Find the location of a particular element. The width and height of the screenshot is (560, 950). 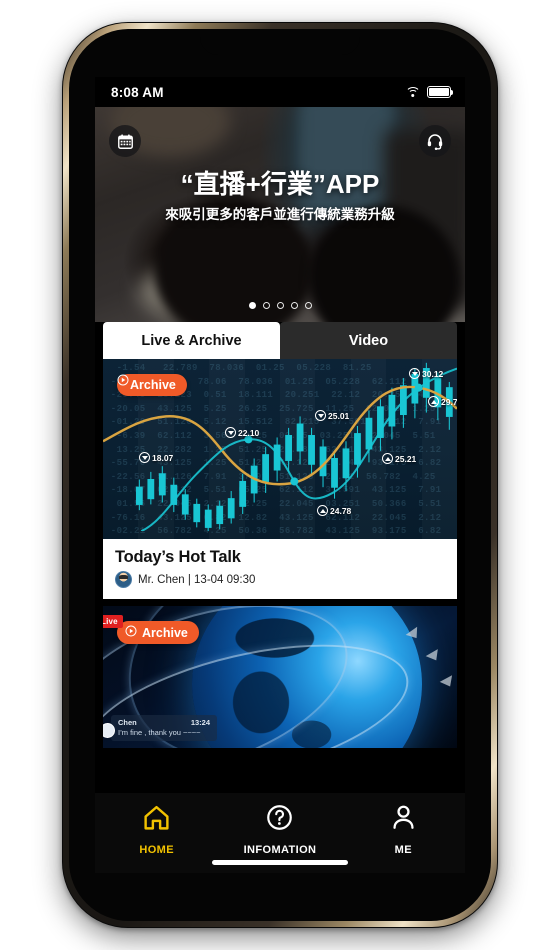

hero-subtitle: 來吸引更多的客戶並進行傳統業務升級 is located at coordinates (280, 215).